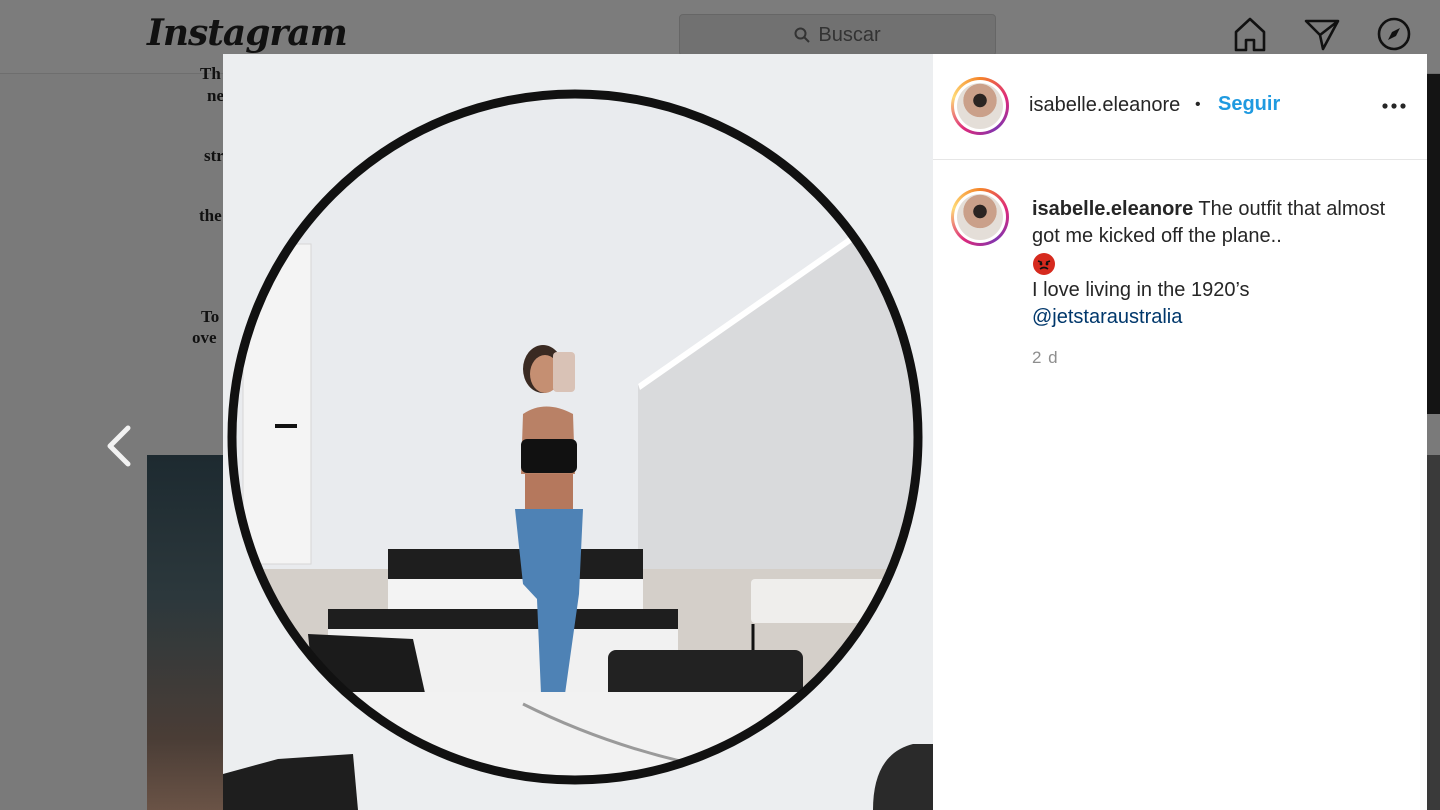 Image resolution: width=1440 pixels, height=810 pixels. What do you see at coordinates (210, 316) in the screenshot?
I see `background-text: To` at bounding box center [210, 316].